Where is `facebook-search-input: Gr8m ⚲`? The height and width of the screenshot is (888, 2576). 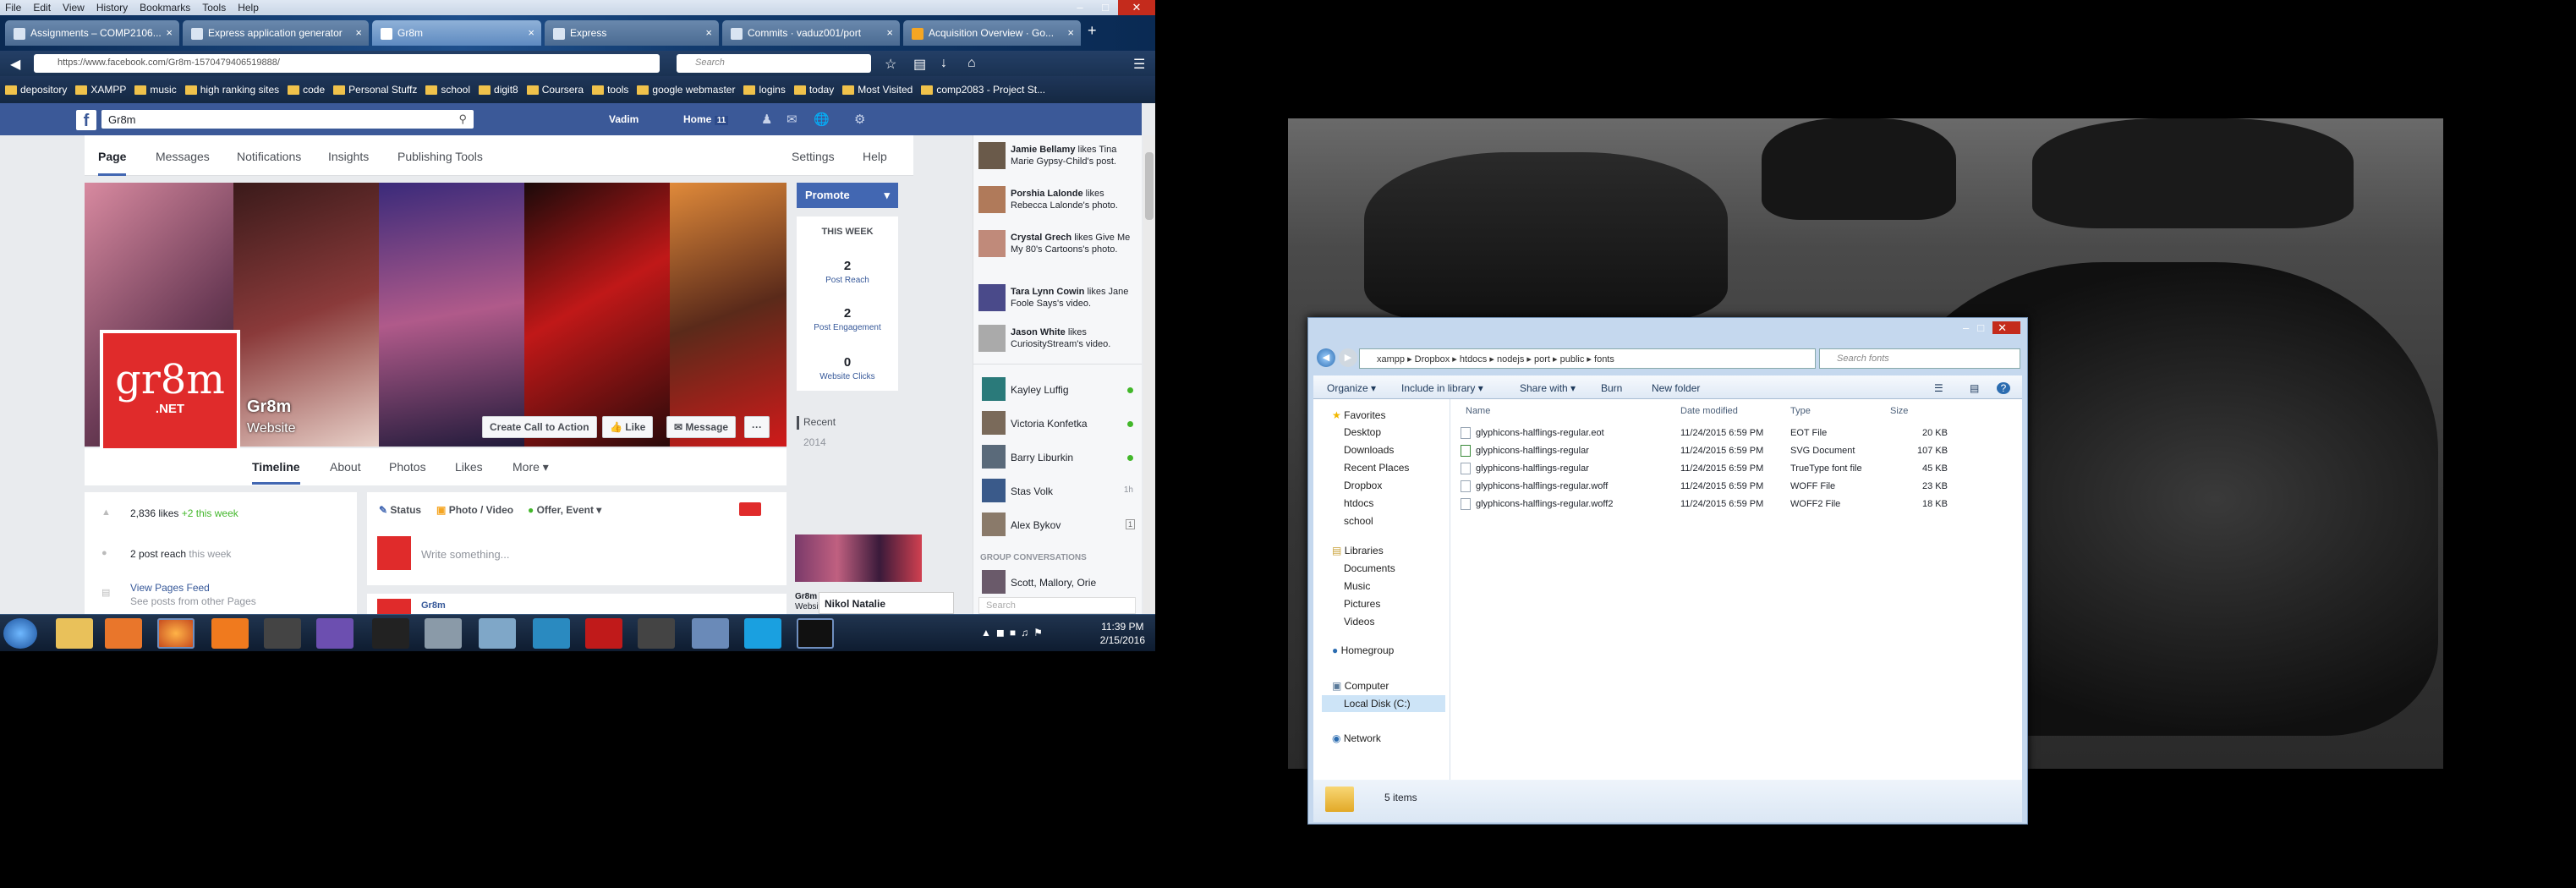
facebook-search-input: Gr8m ⚲ is located at coordinates (287, 119).